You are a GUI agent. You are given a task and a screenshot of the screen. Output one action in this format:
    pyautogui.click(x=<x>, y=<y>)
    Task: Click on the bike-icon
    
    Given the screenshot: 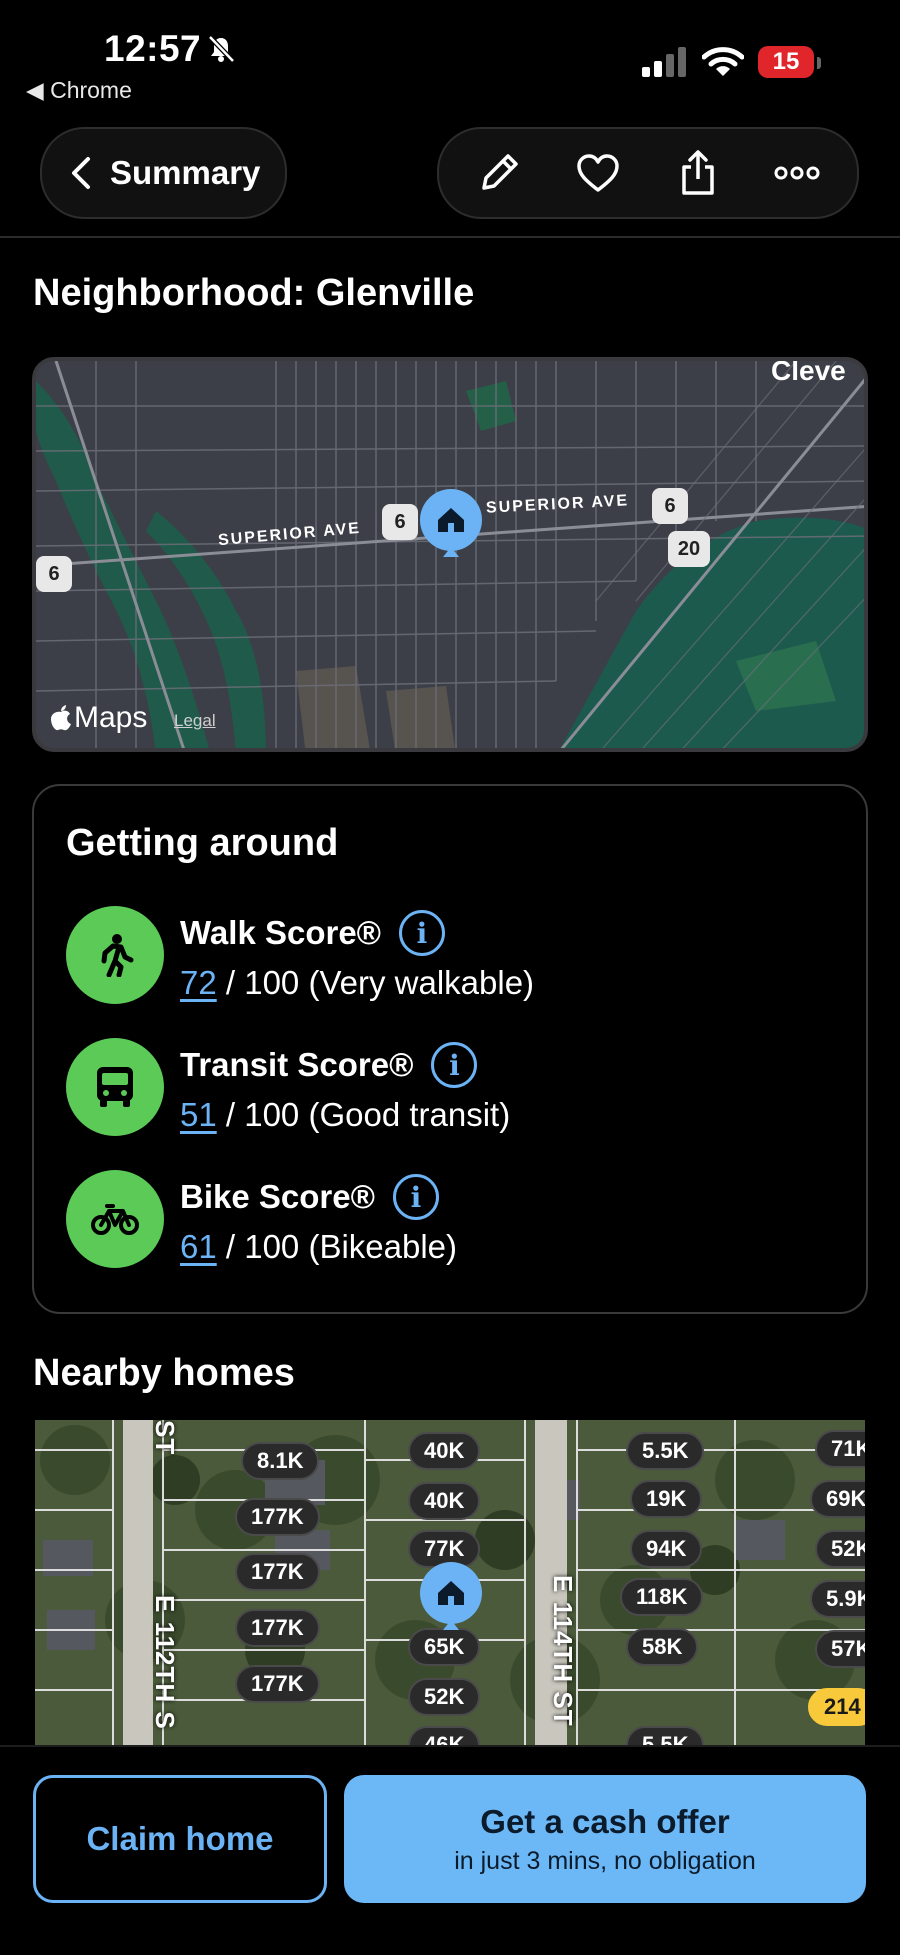 What is the action you would take?
    pyautogui.click(x=115, y=1219)
    